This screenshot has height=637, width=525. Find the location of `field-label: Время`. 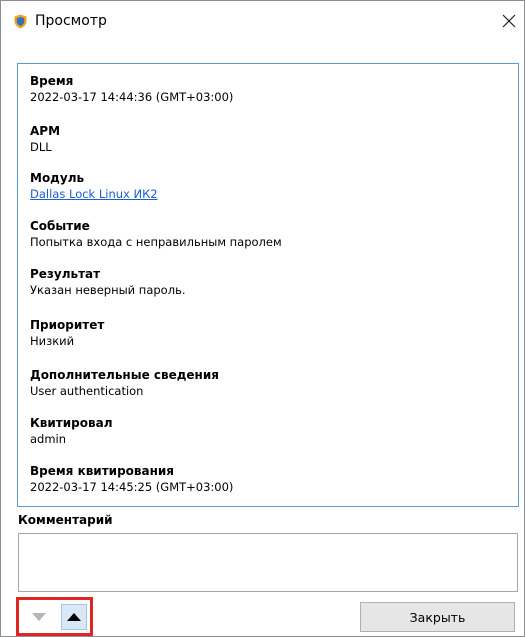

field-label: Время is located at coordinates (52, 81).